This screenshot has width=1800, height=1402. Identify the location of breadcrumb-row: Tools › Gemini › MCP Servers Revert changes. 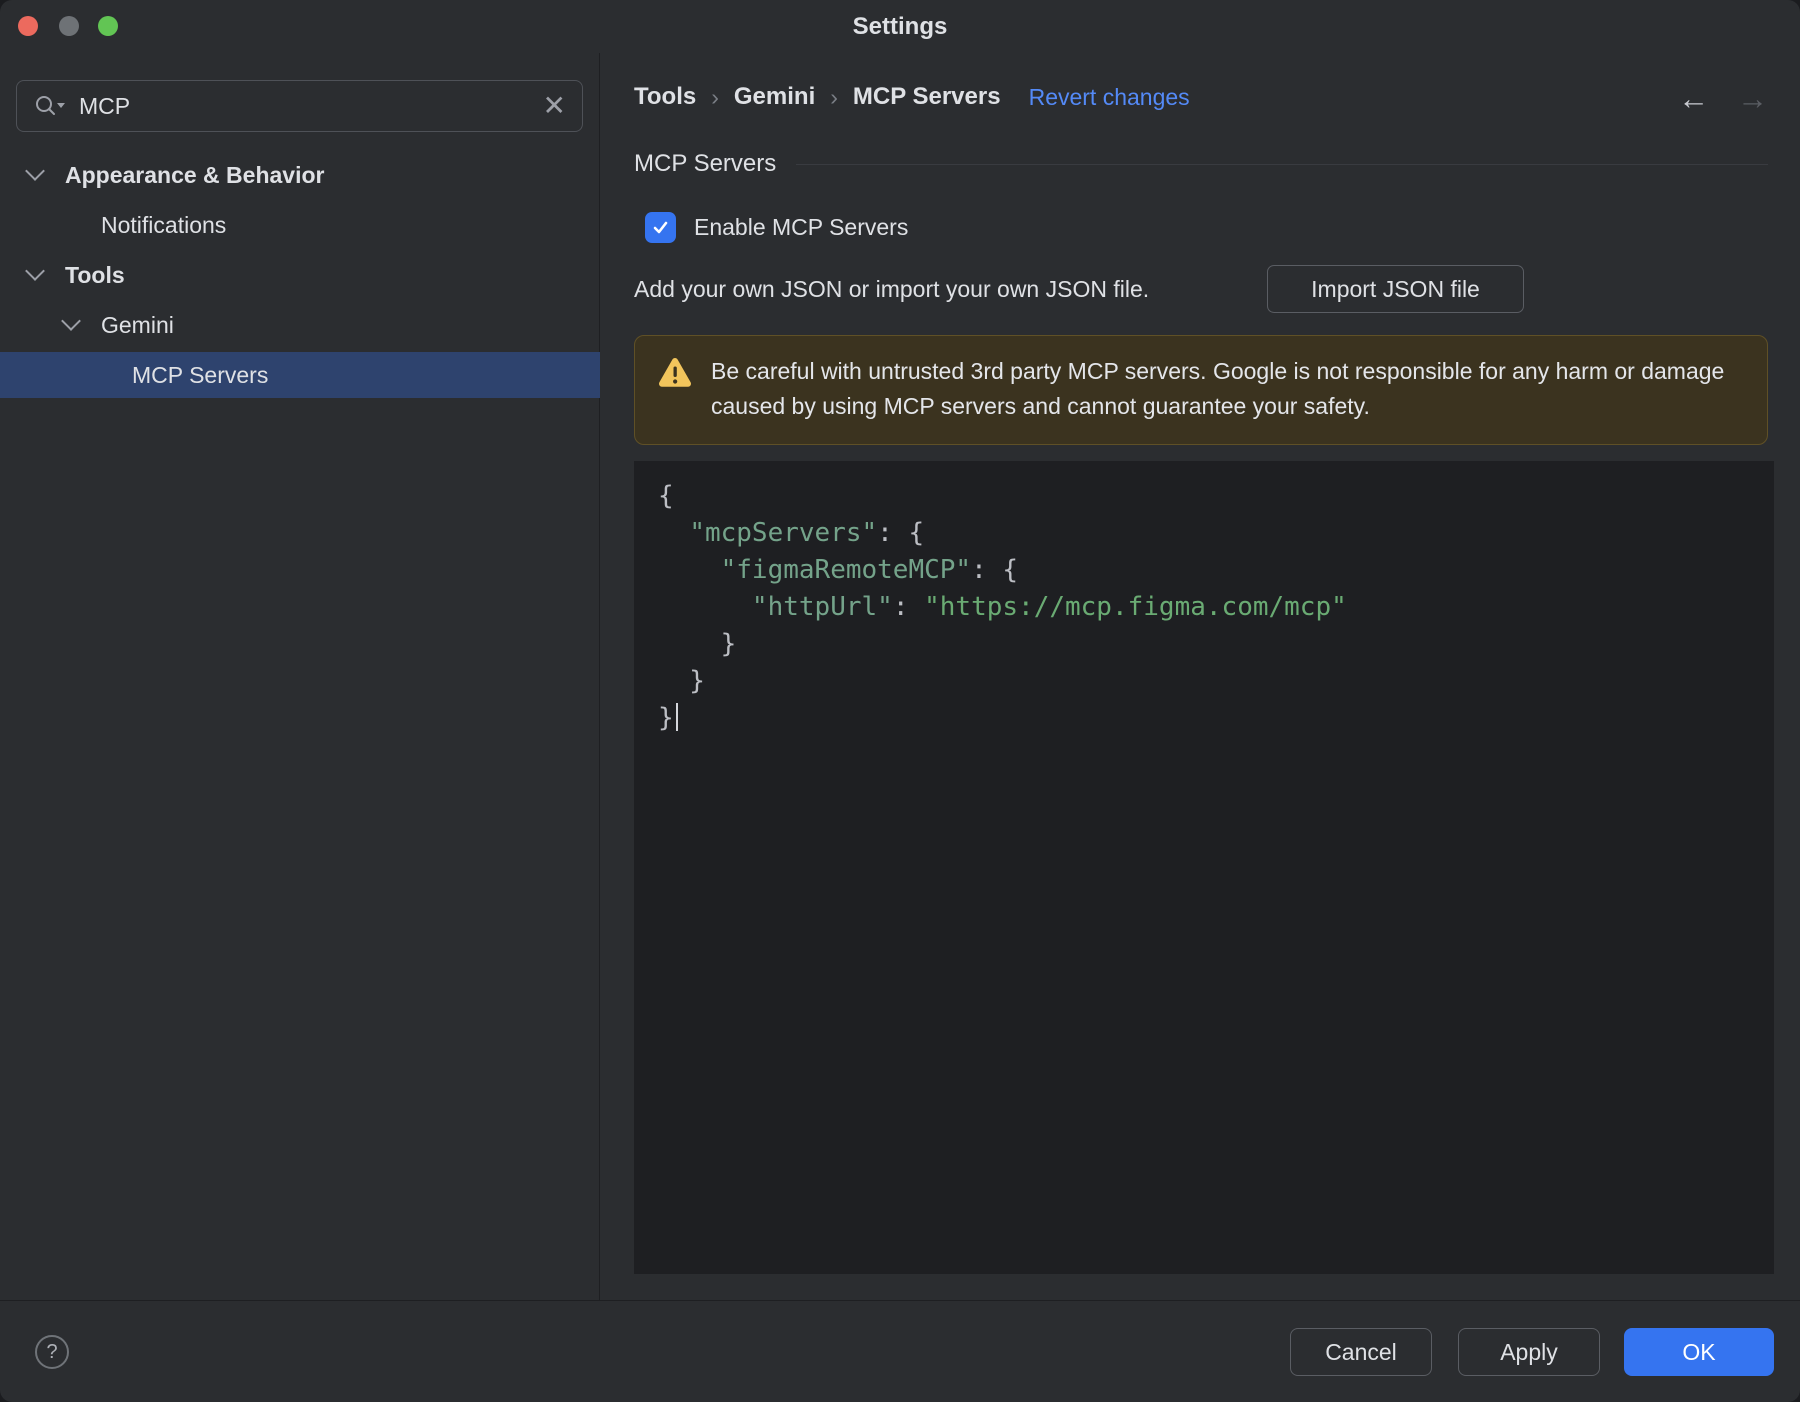
(912, 97).